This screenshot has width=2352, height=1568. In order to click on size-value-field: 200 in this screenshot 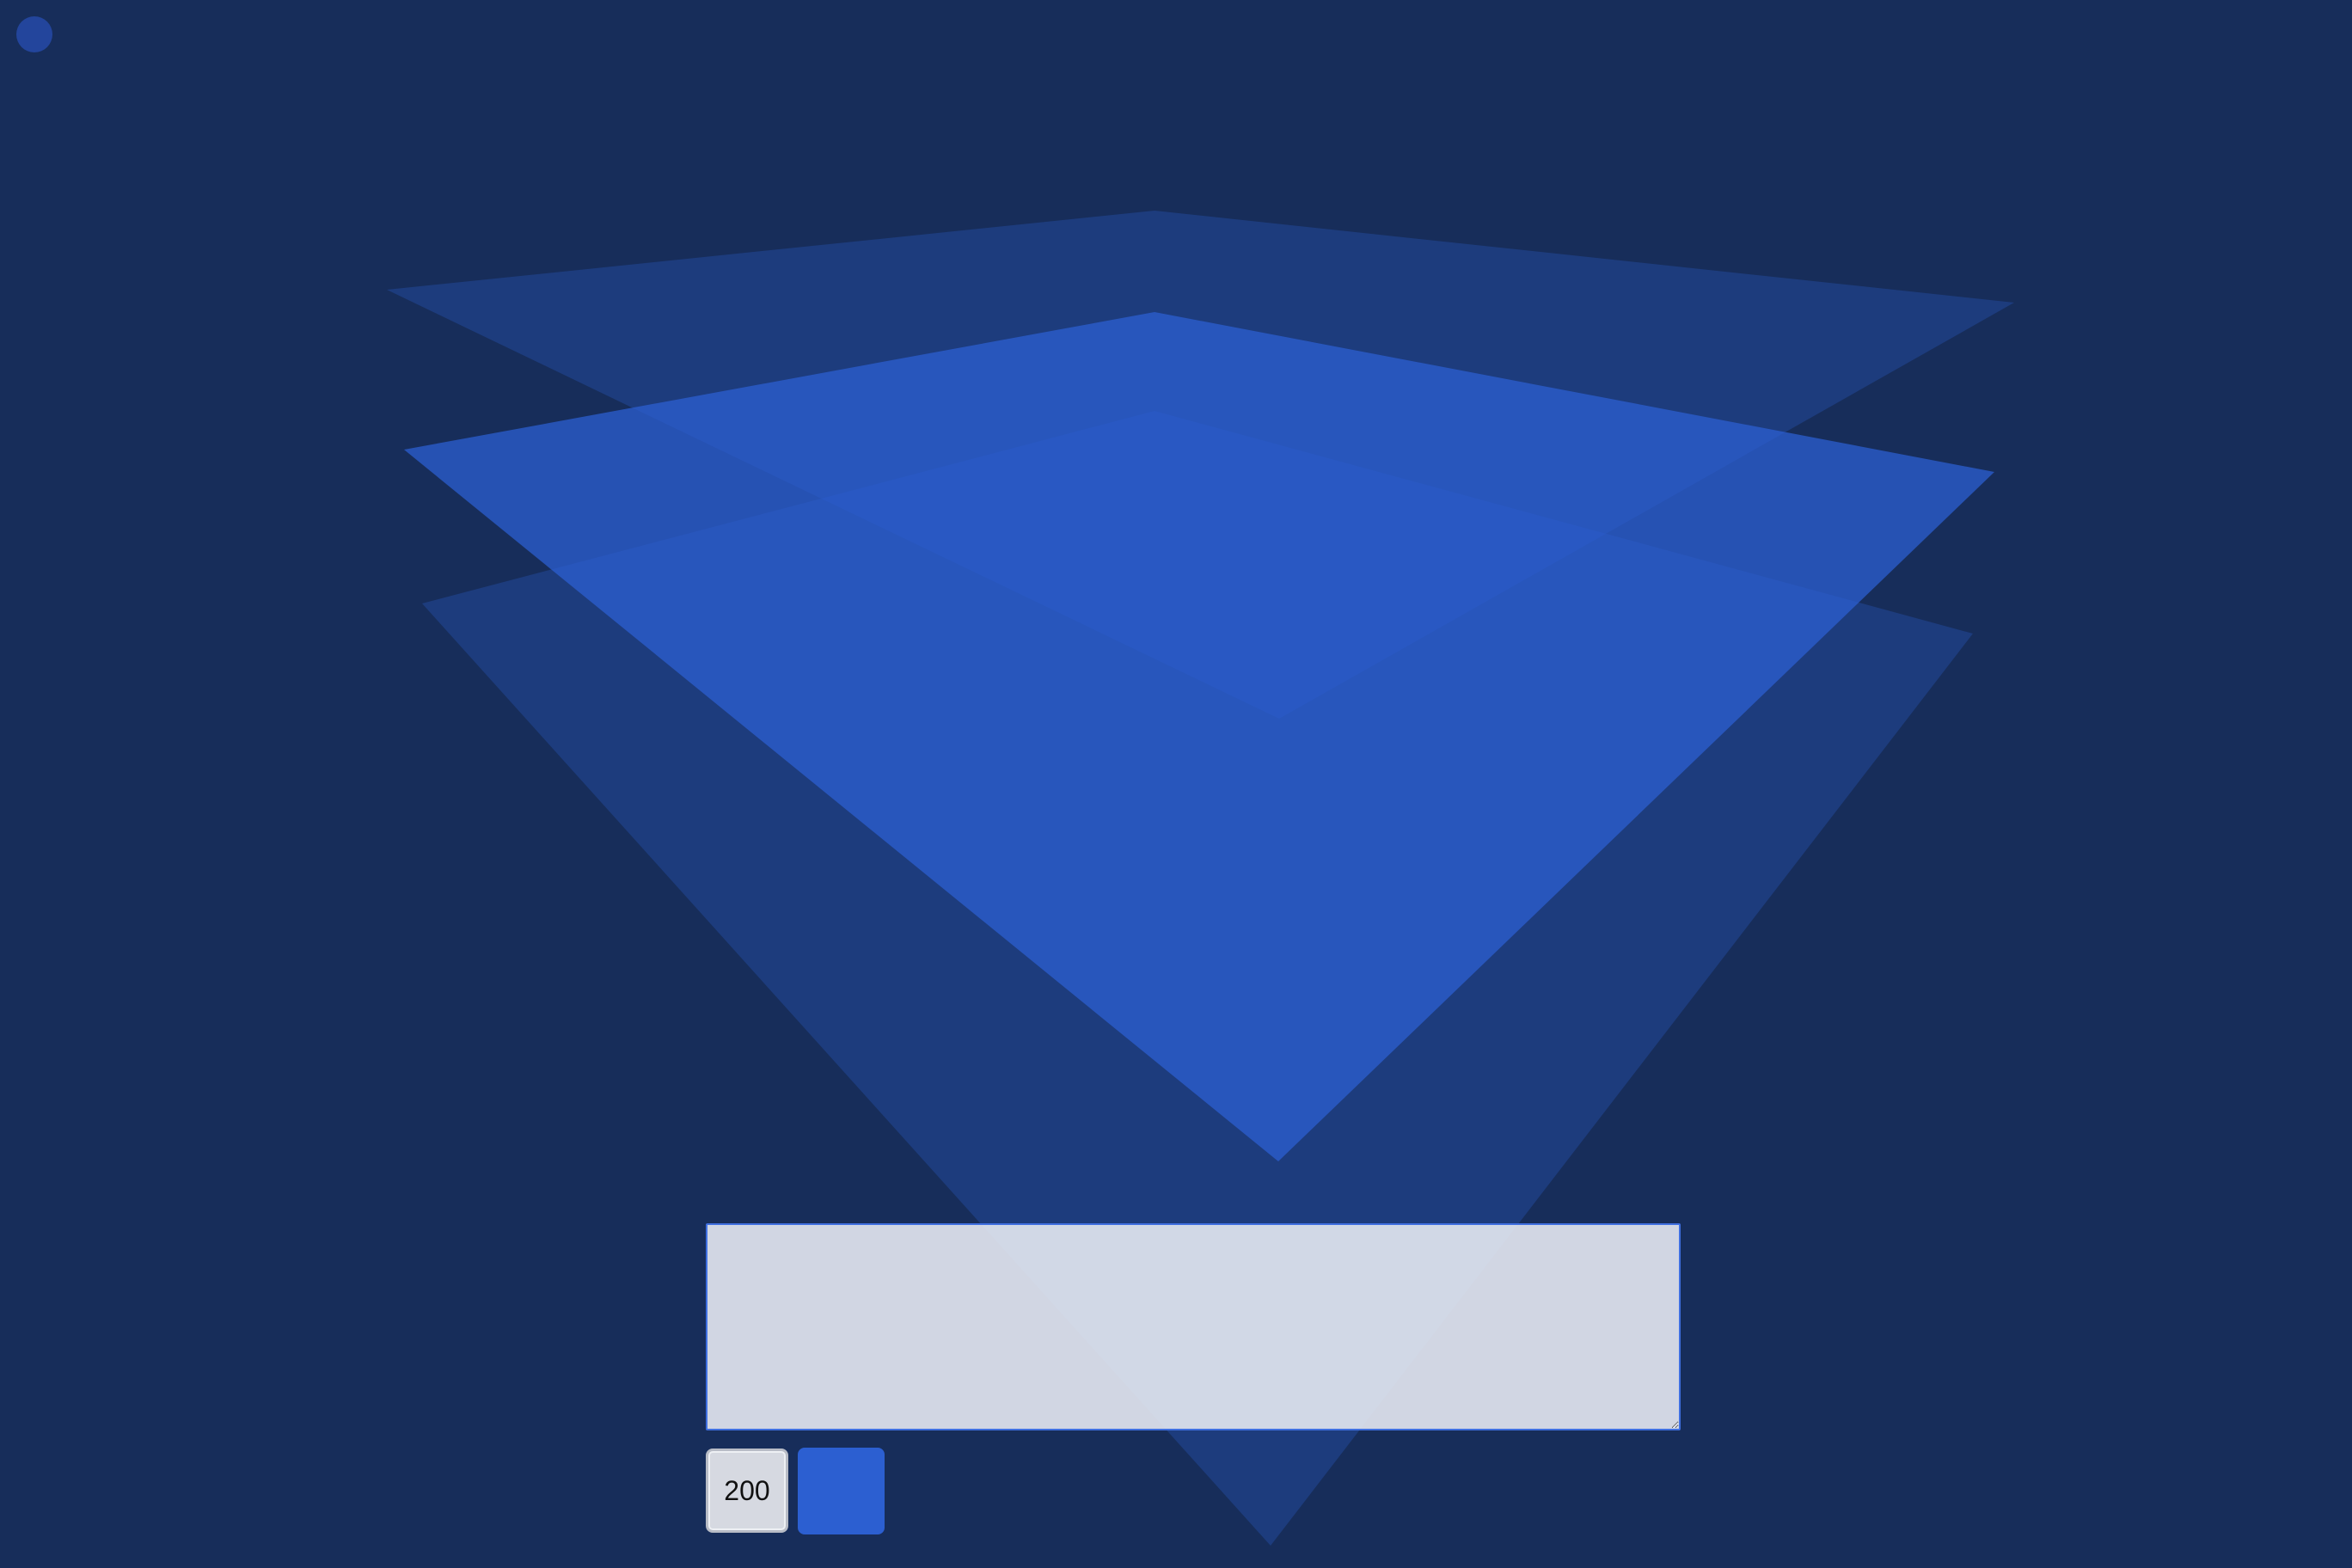, I will do `click(747, 1491)`.